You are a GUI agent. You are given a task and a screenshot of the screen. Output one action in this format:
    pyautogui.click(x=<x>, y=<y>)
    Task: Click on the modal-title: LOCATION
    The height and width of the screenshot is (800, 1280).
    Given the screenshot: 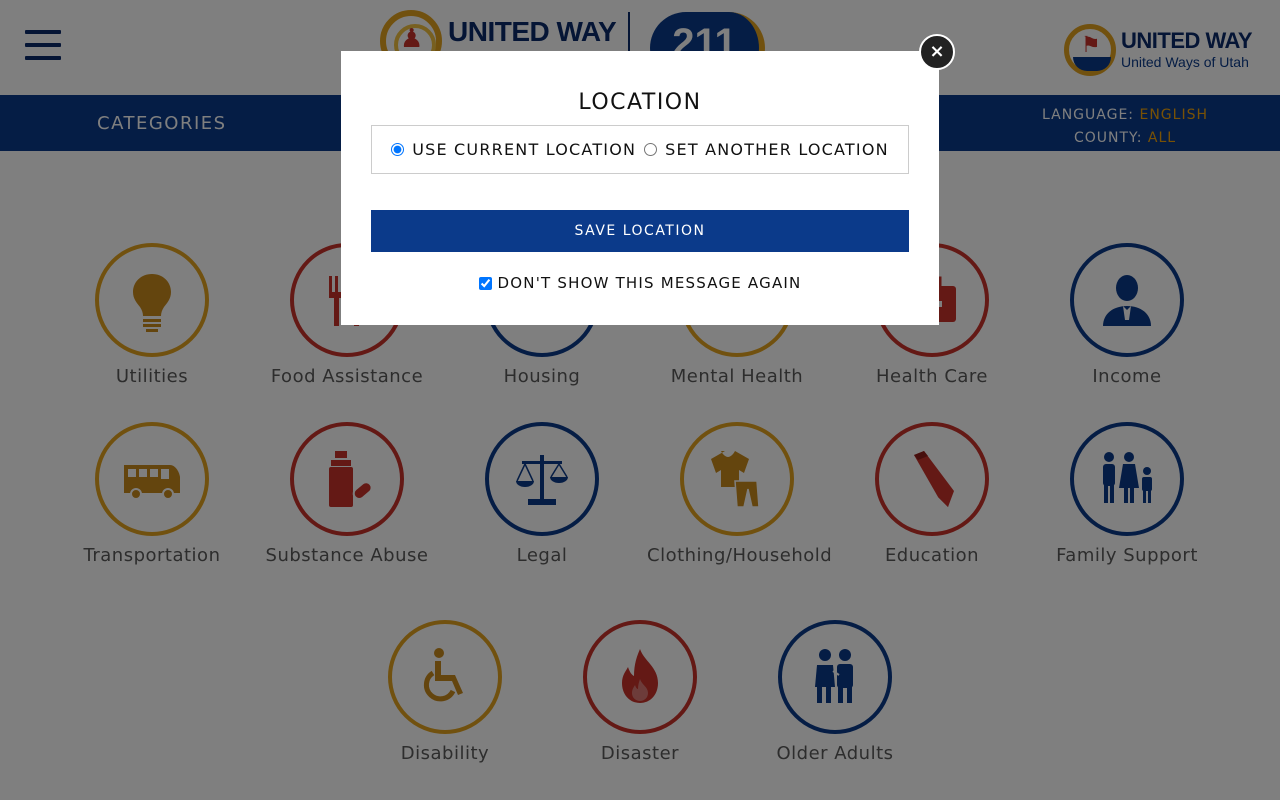 What is the action you would take?
    pyautogui.click(x=640, y=102)
    